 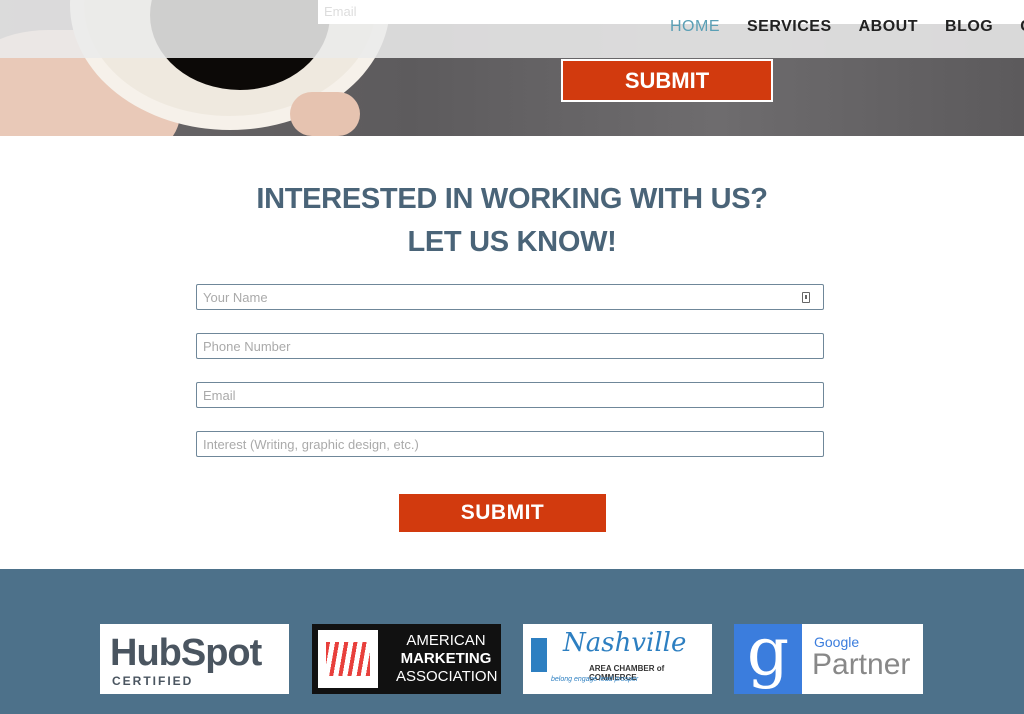 What do you see at coordinates (447, 658) in the screenshot?
I see `ama-wordmark: AMERICAN MARKETING ASSOCIATION` at bounding box center [447, 658].